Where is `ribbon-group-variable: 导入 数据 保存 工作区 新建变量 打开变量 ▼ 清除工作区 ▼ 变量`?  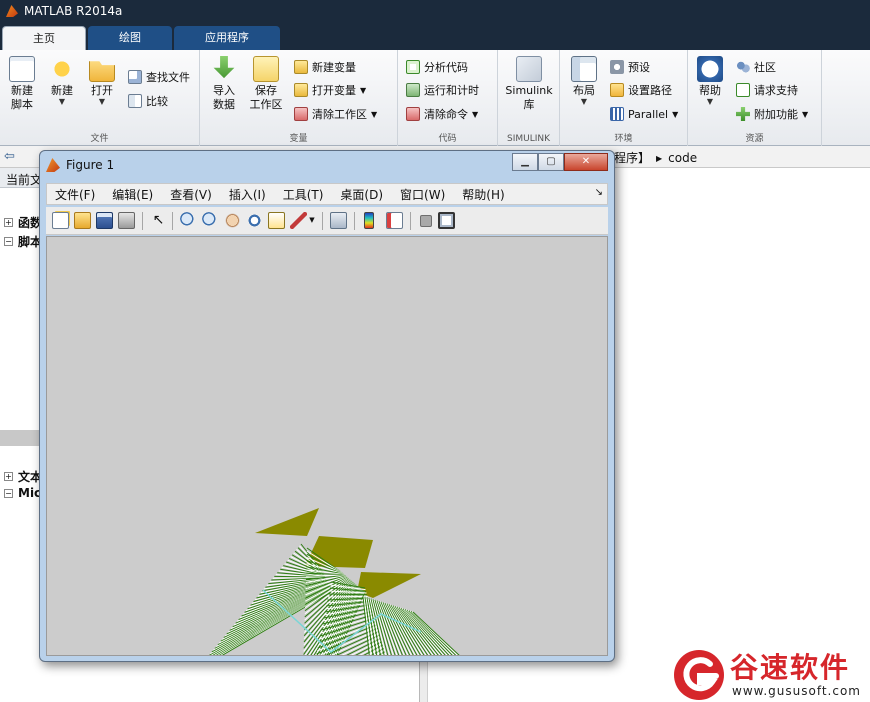
ribbon-group-variable: 导入 数据 保存 工作区 新建变量 打开变量 ▼ 清除工作区 ▼ 变量 is located at coordinates (299, 98).